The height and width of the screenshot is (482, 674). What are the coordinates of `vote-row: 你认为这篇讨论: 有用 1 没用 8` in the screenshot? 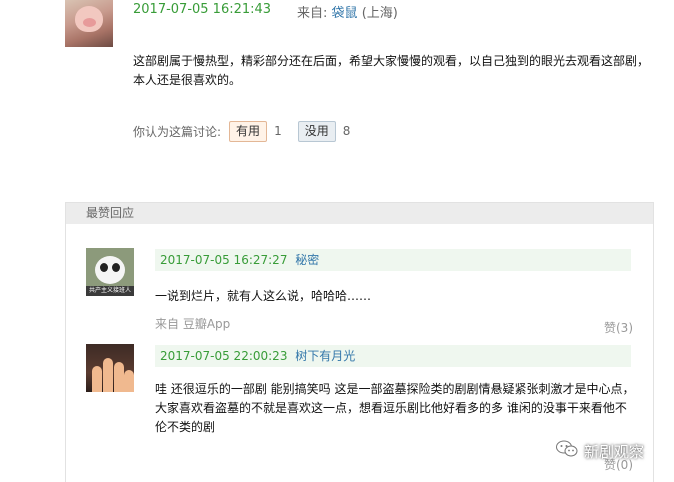 It's located at (241, 131).